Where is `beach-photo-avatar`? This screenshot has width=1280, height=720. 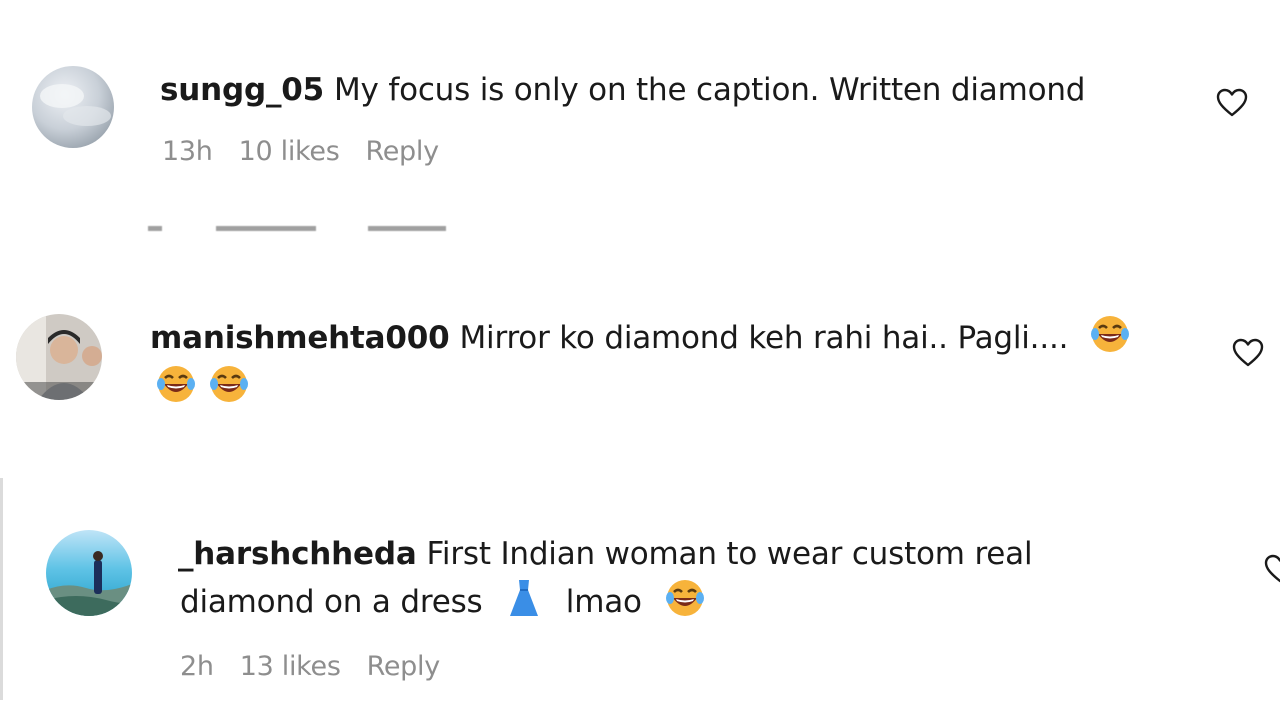
beach-photo-avatar is located at coordinates (89, 573).